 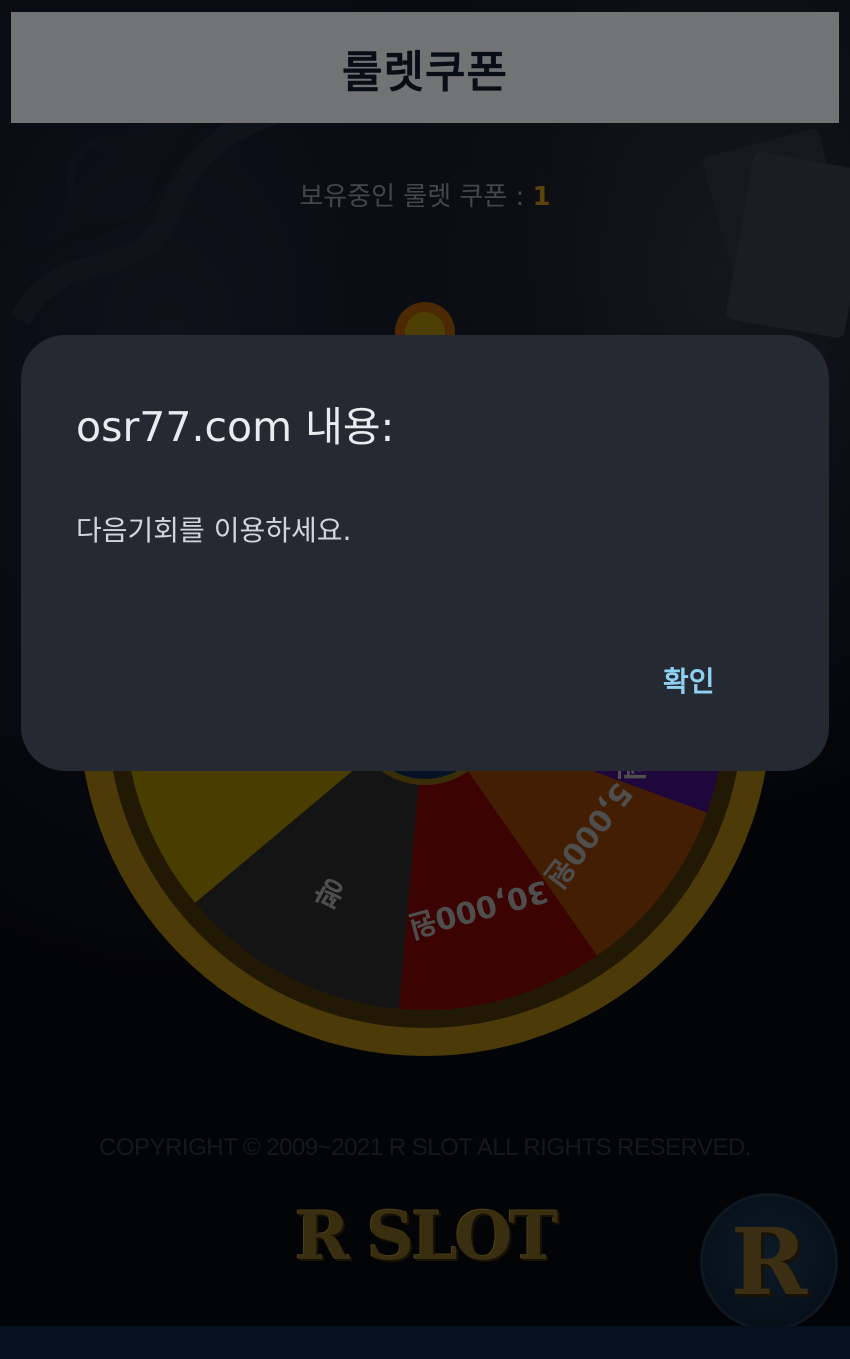 I want to click on dialog-title: osr77.com 내용:, so click(x=235, y=427).